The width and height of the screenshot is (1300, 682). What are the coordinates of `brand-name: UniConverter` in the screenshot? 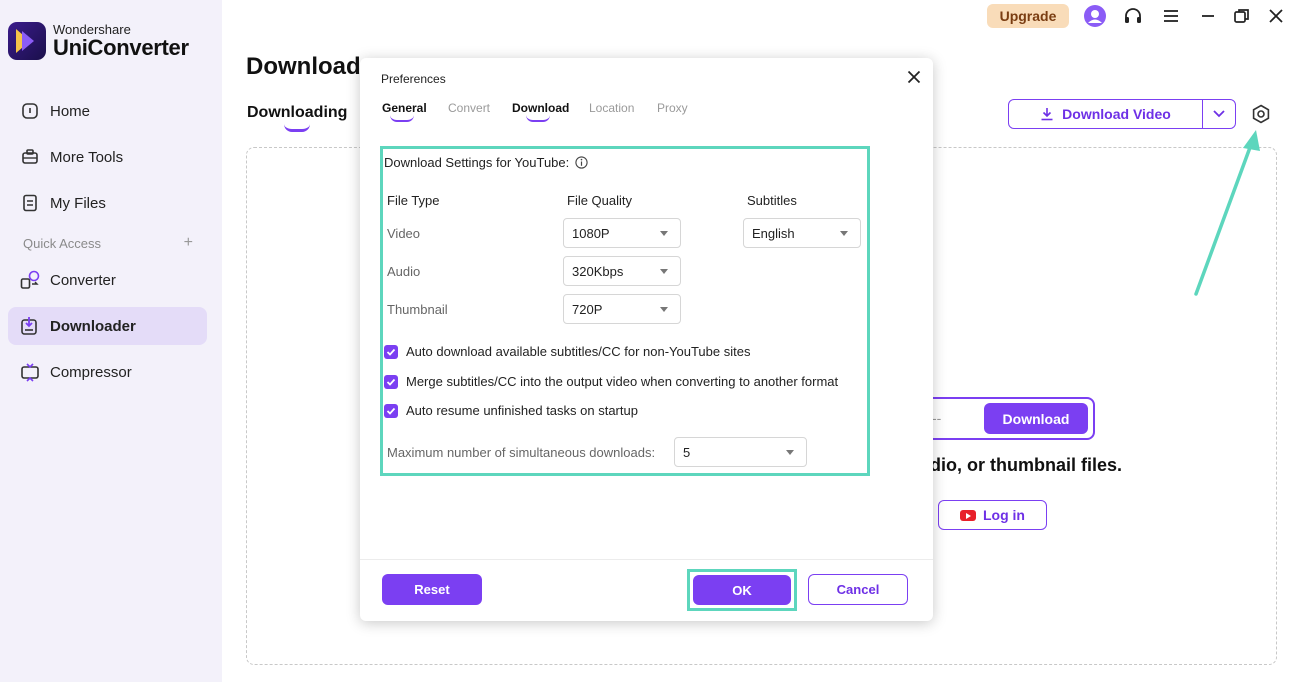 It's located at (121, 47).